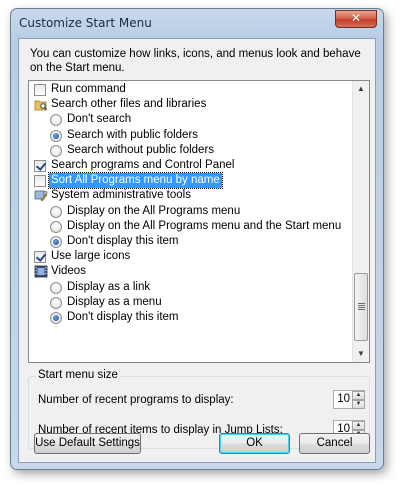  Describe the element at coordinates (361, 354) in the screenshot. I see `scroll-down-arrow-icon: ▼` at that location.